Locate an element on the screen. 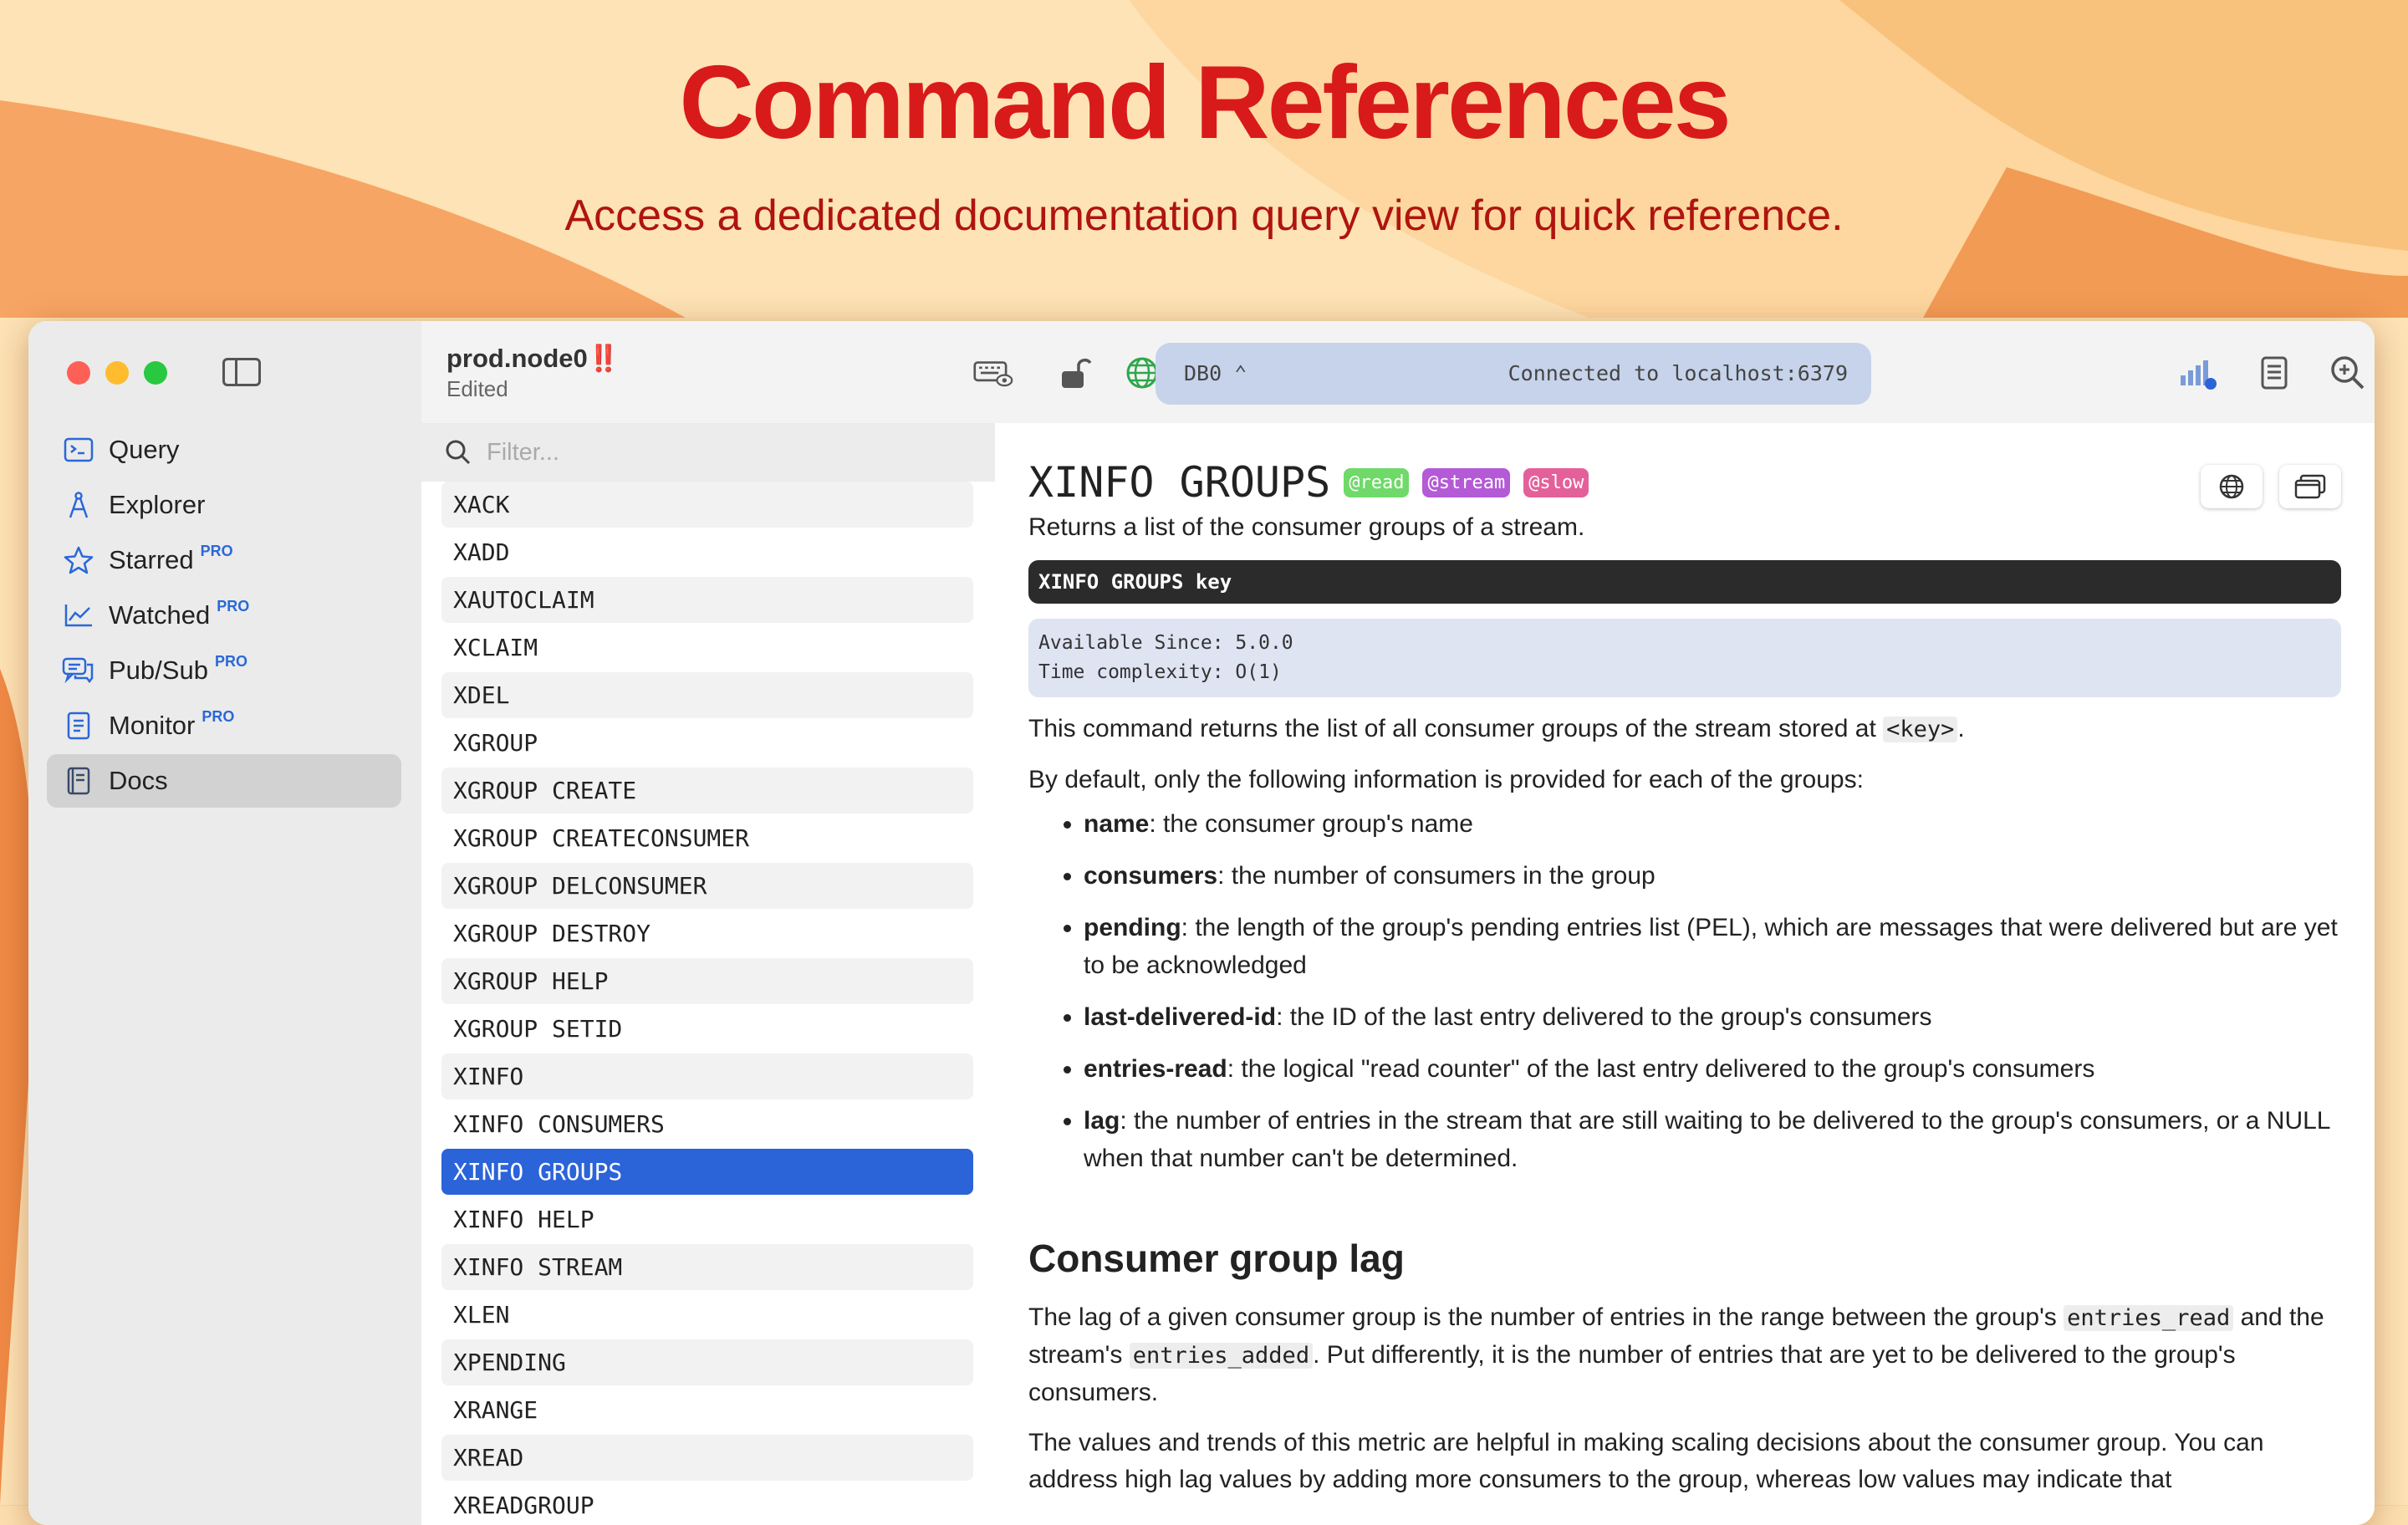 Image resolution: width=2408 pixels, height=1525 pixels. sidebar-item-monitor: Monitor PRO is located at coordinates (224, 725).